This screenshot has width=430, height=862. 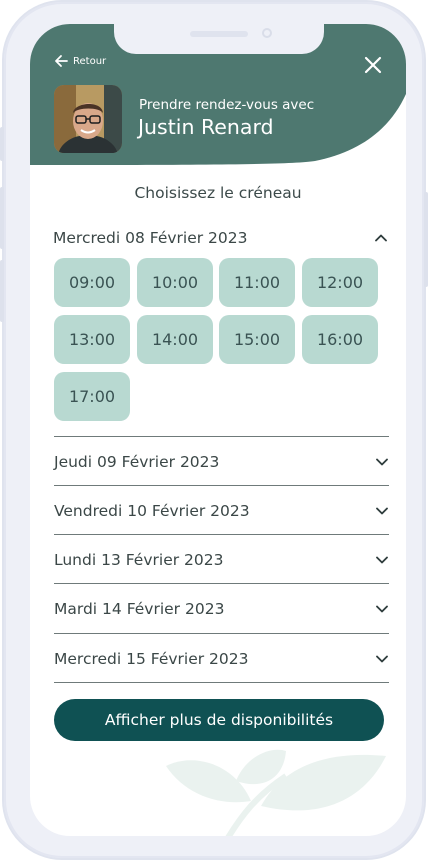 What do you see at coordinates (206, 127) in the screenshot?
I see `doctor-name: Justin Renard` at bounding box center [206, 127].